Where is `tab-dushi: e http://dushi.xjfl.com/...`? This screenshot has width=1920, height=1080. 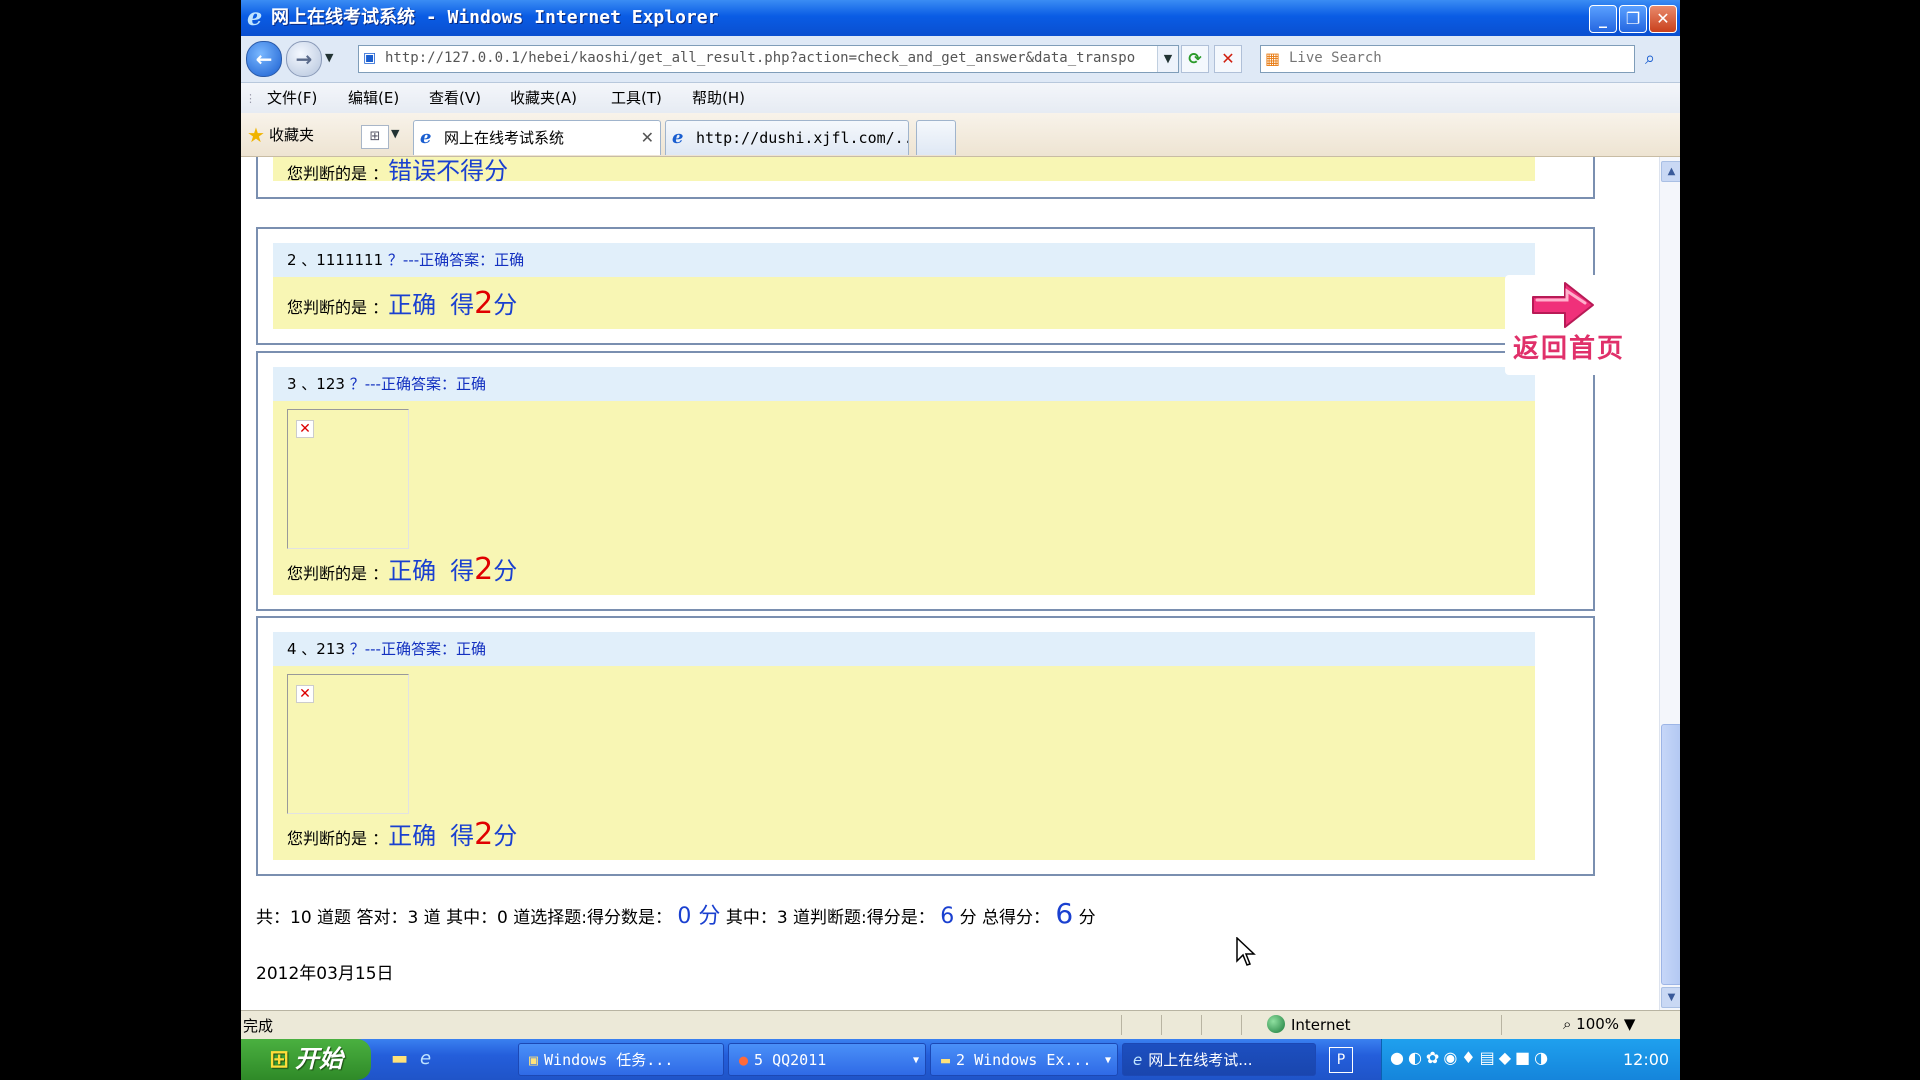 tab-dushi: e http://dushi.xjfl.com/... is located at coordinates (787, 137).